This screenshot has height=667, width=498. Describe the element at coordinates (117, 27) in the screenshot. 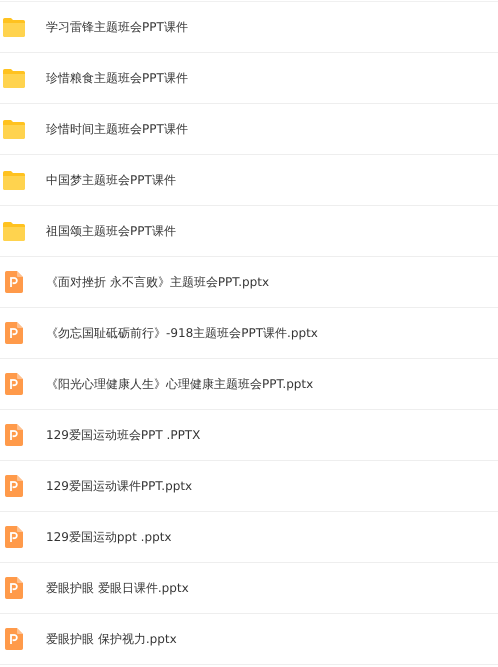

I see `file-name: 学习雷锋主题班会PPT课件` at that location.